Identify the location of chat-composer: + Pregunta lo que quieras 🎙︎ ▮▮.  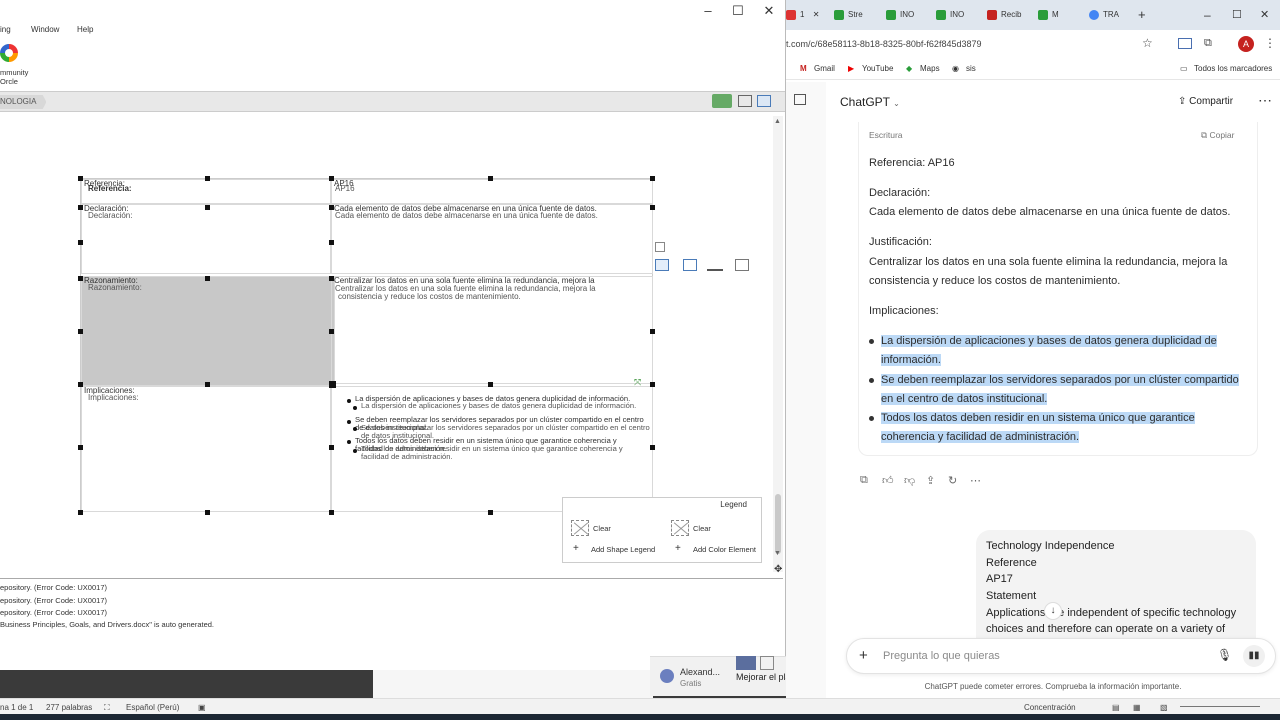
(1061, 656).